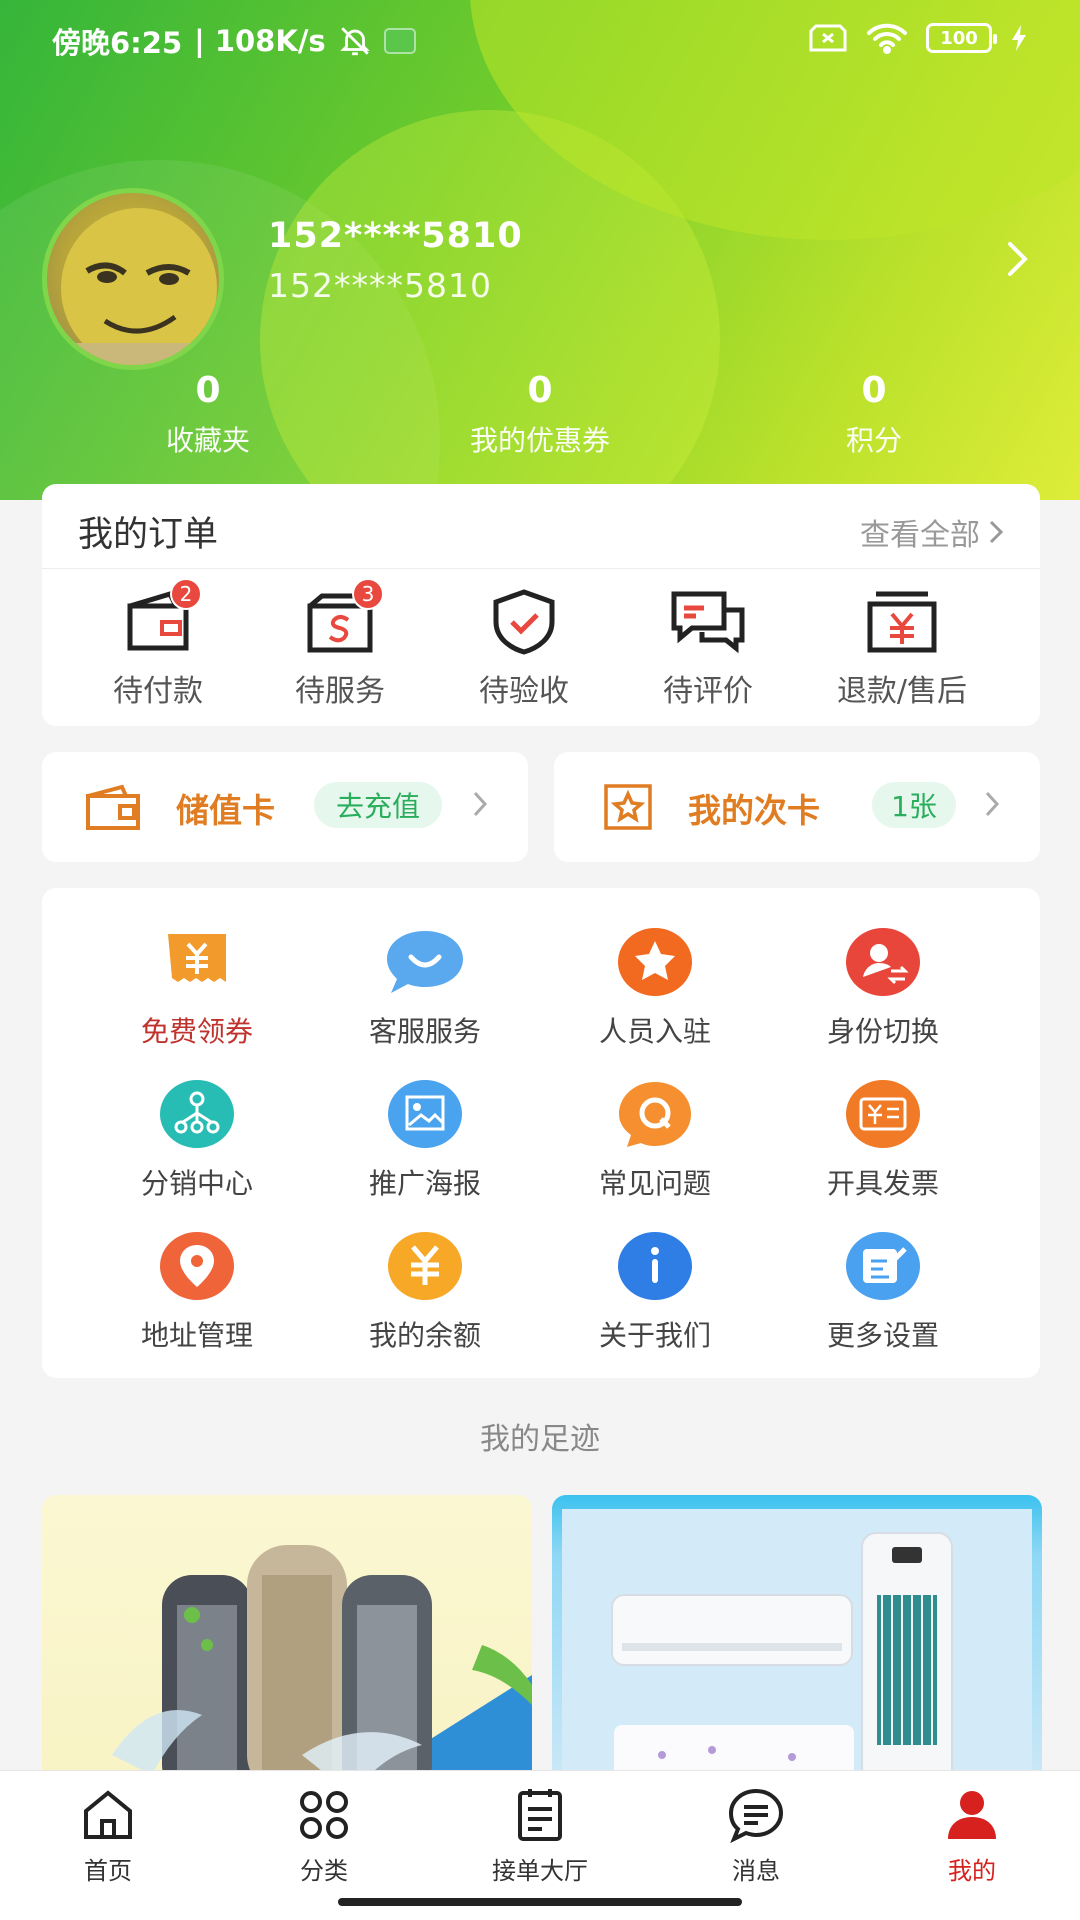 The height and width of the screenshot is (1920, 1080). I want to click on location-icon, so click(197, 1266).